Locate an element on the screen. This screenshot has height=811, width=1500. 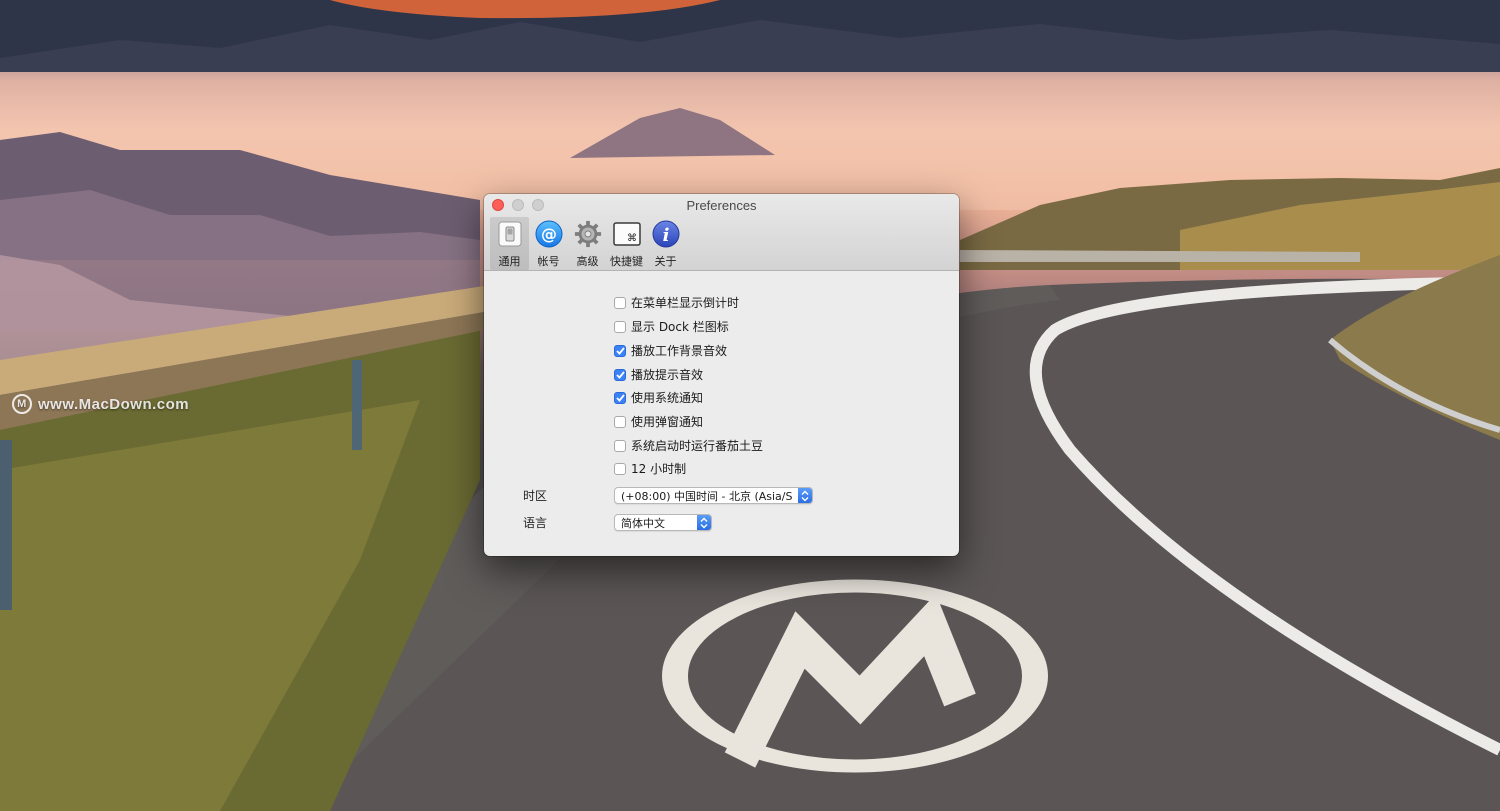
window-title: Preferences is located at coordinates (721, 205).